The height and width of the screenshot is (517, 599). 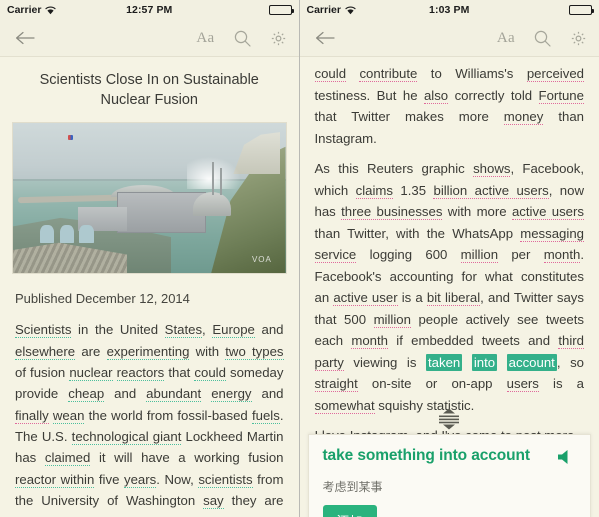 I want to click on marked-word: finally, so click(x=32, y=415).